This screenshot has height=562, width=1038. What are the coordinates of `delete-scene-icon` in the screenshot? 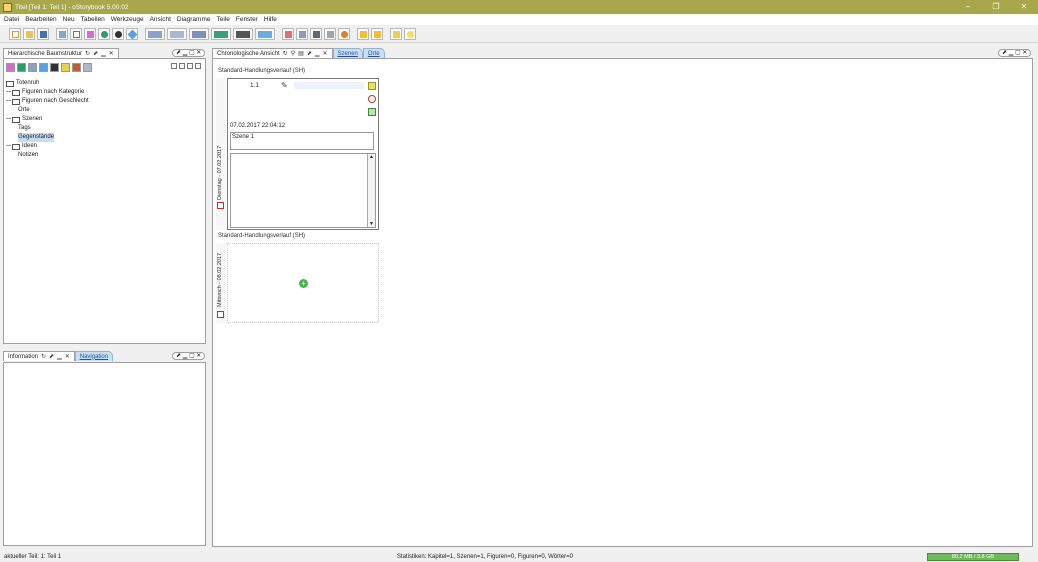 It's located at (372, 99).